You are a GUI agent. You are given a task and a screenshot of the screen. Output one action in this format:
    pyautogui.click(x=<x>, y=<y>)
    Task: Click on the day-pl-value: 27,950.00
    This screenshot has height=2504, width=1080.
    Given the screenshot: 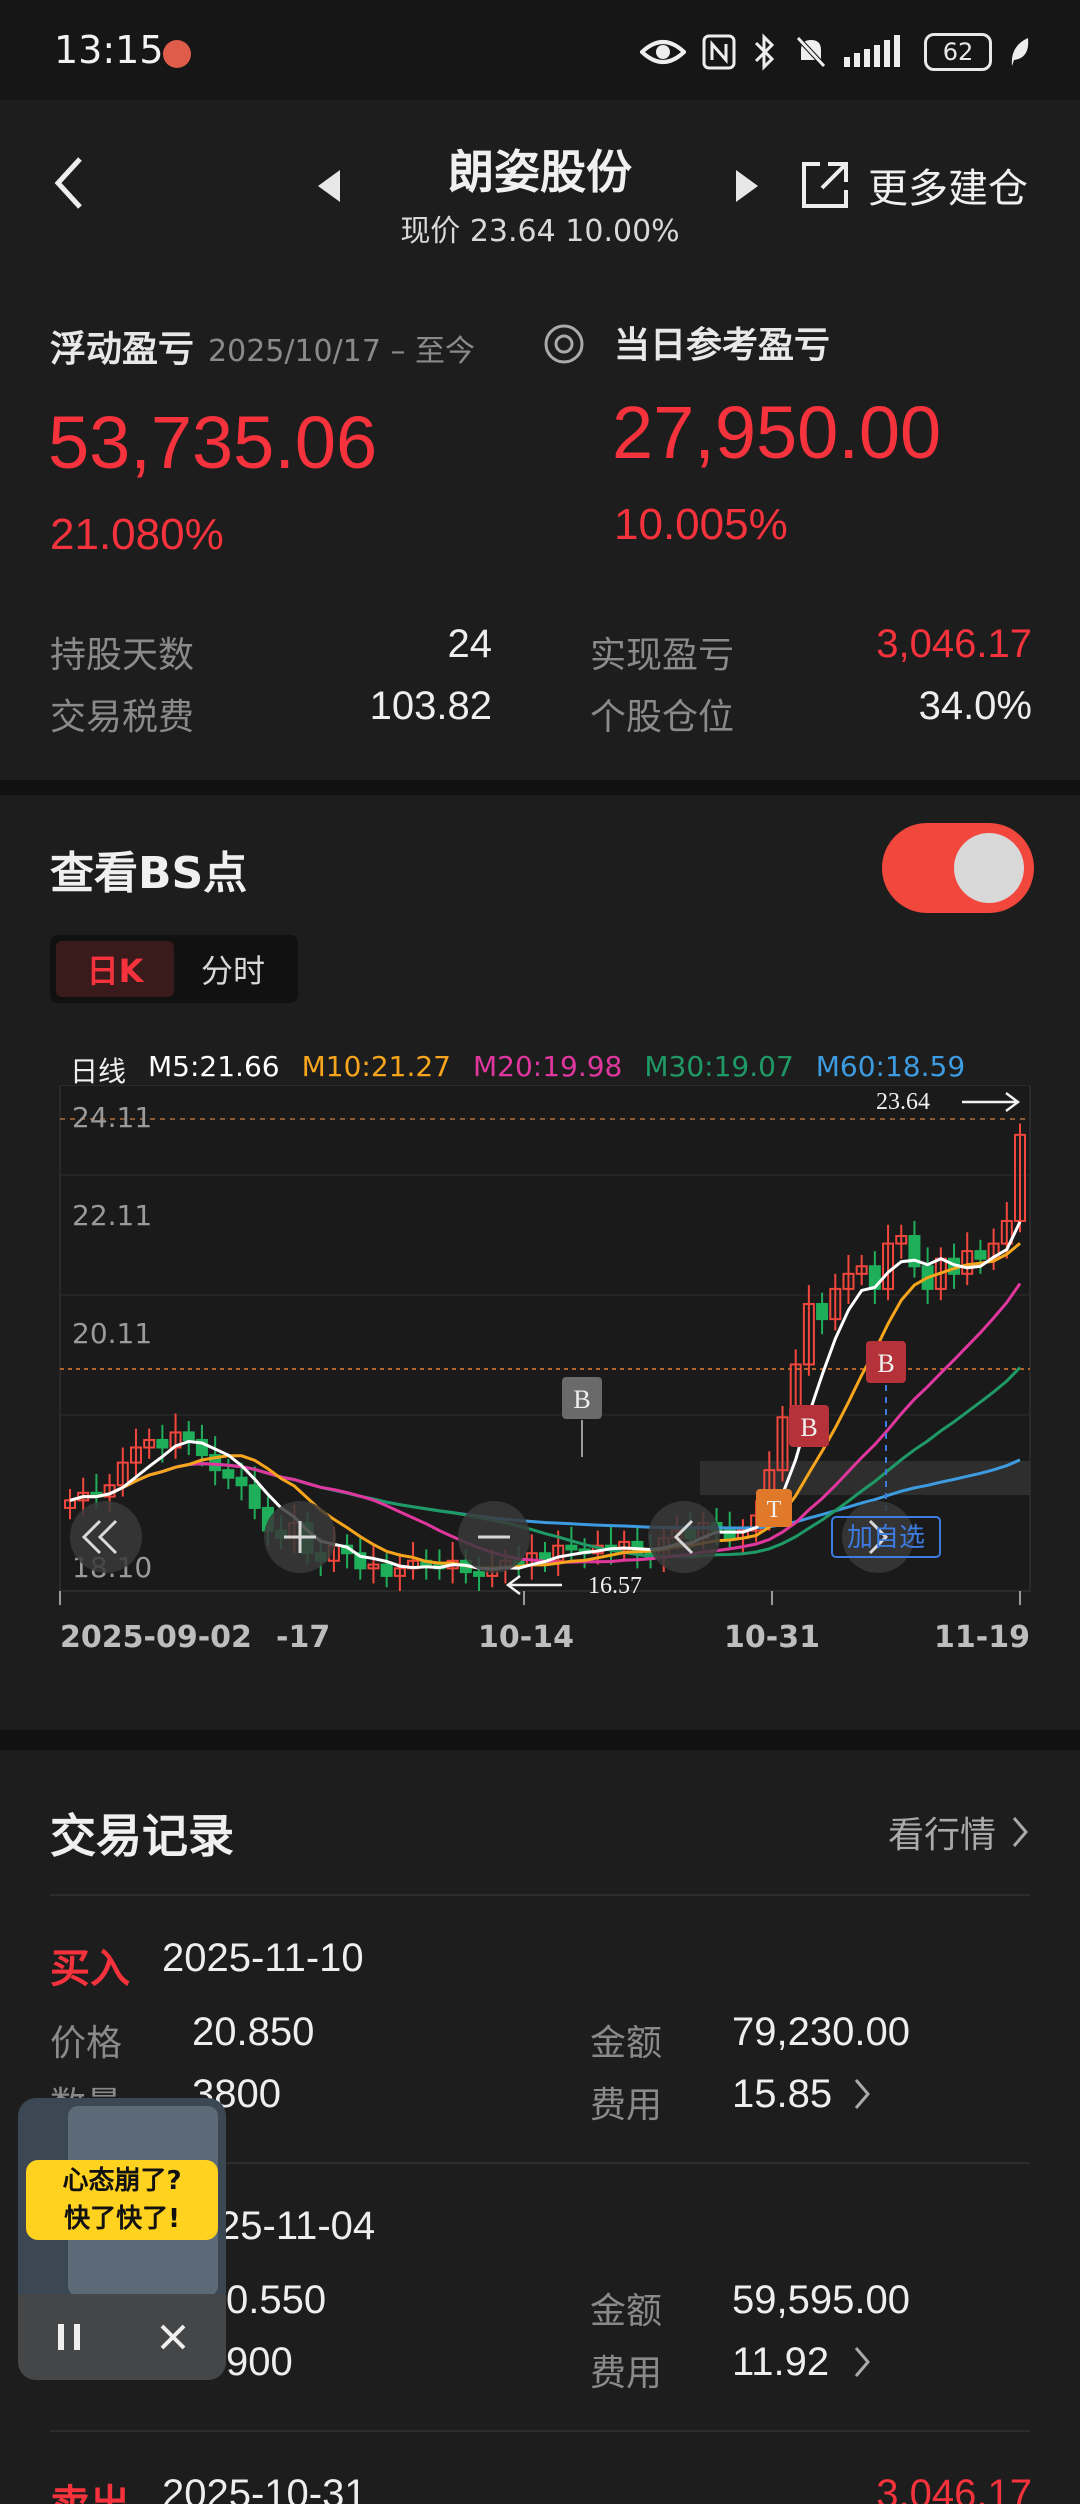 What is the action you would take?
    pyautogui.click(x=777, y=432)
    